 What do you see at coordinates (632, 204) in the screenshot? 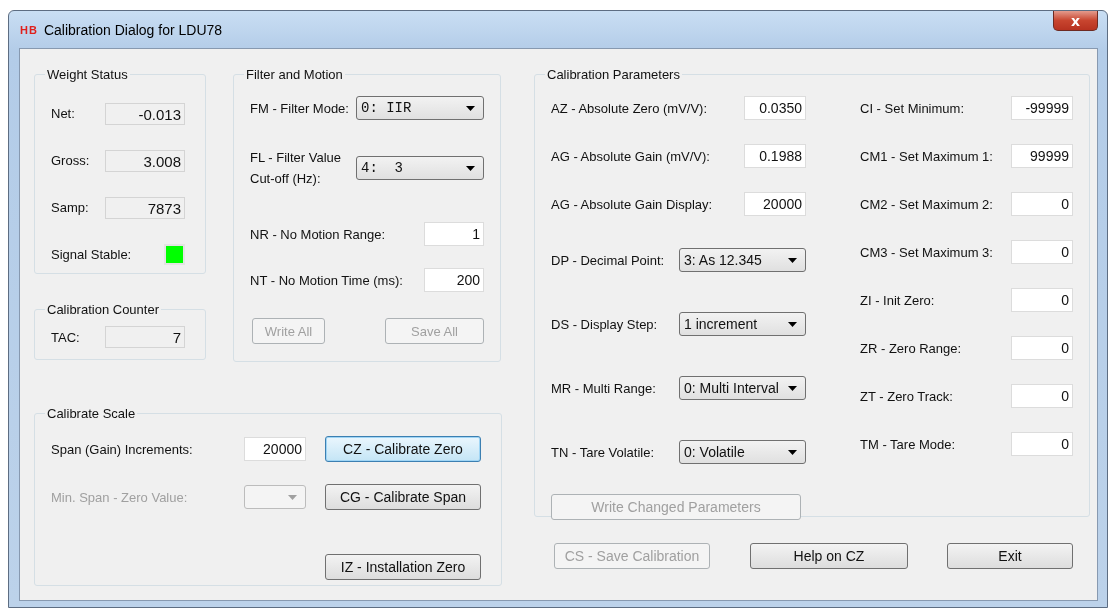
I see `field-label: AG - Absolute Gain Display:` at bounding box center [632, 204].